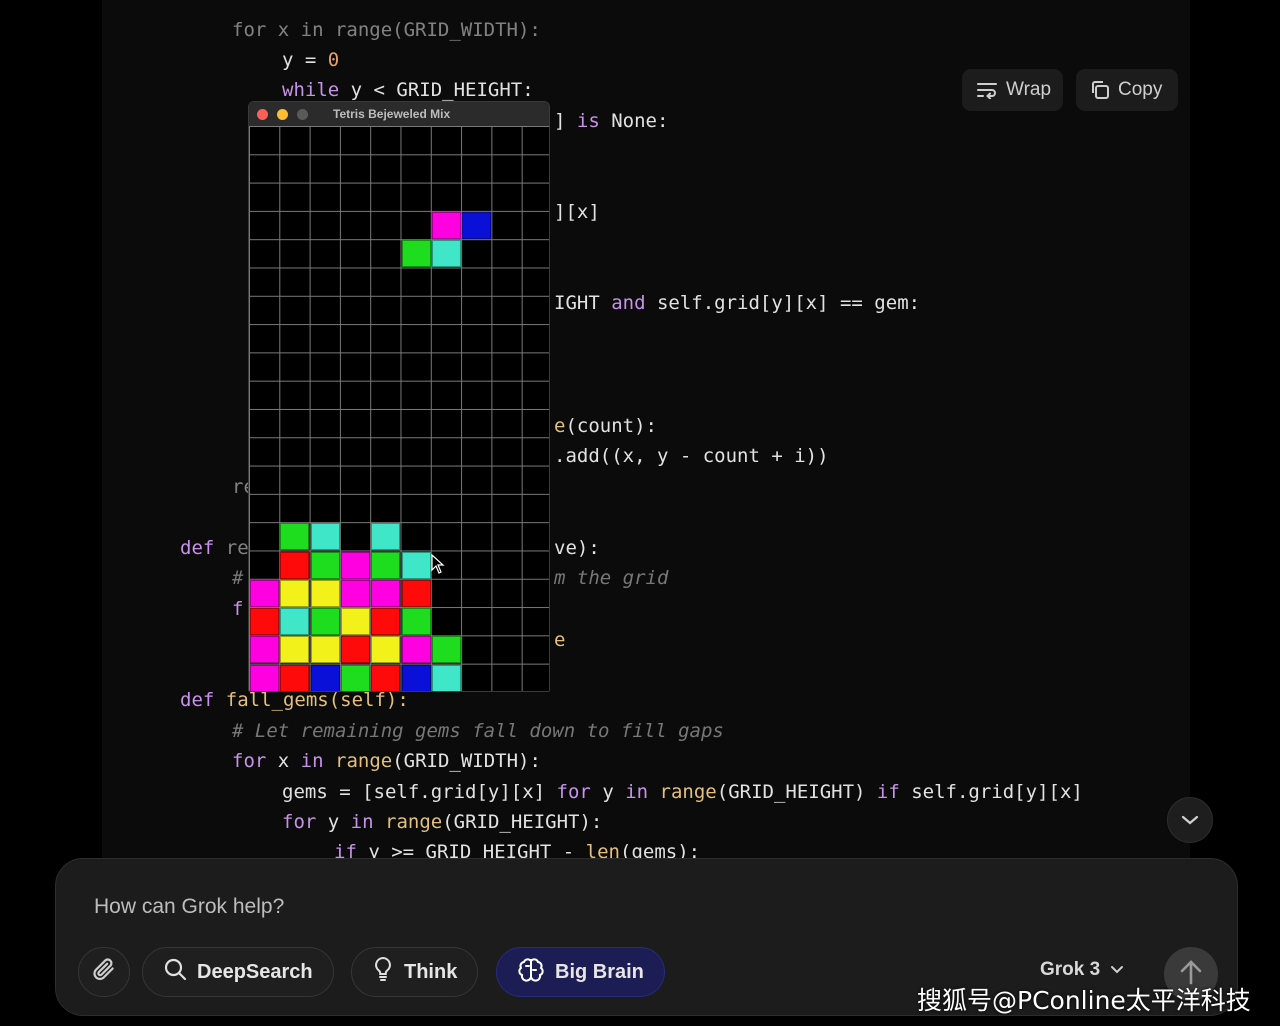 This screenshot has width=1280, height=1026. I want to click on code-token: is, so click(588, 121).